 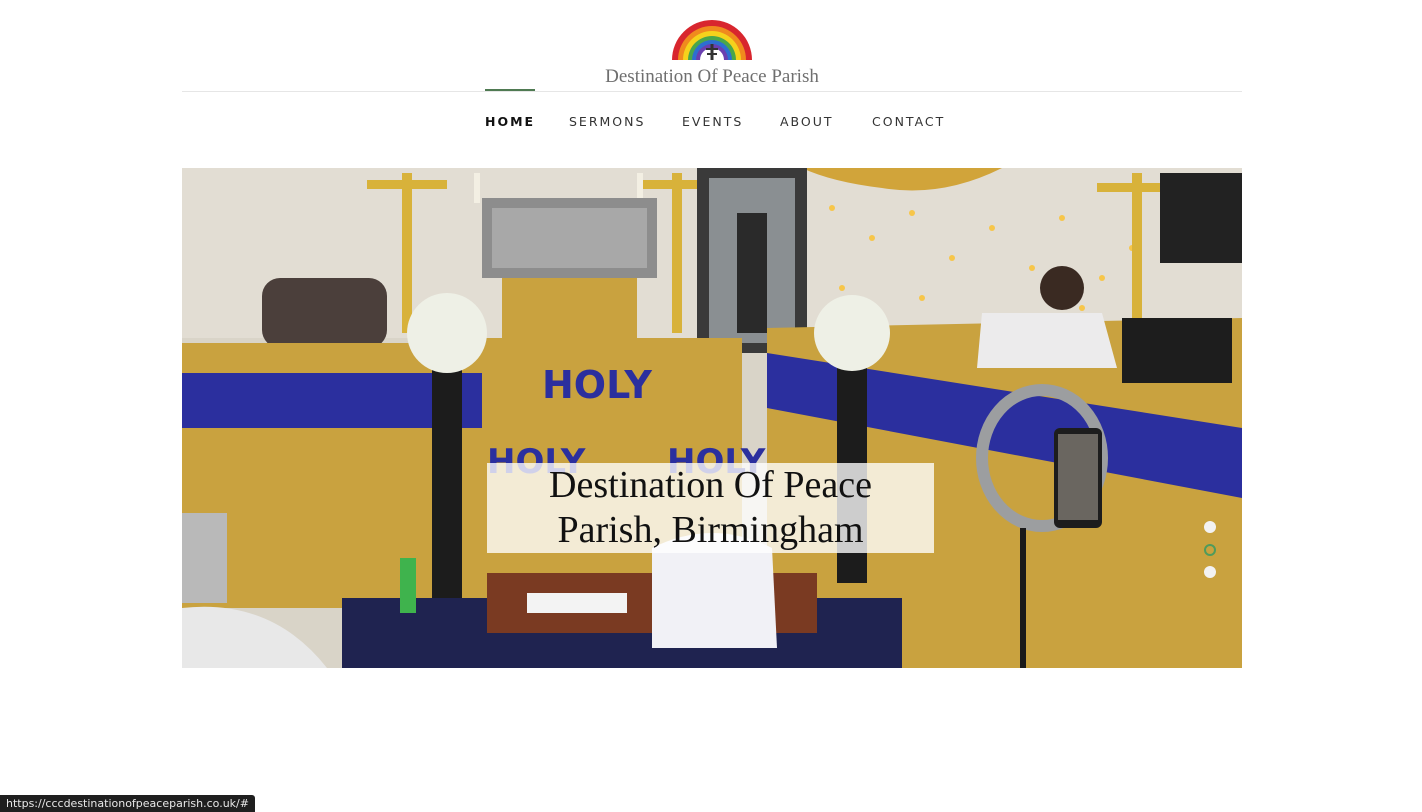 What do you see at coordinates (597, 385) in the screenshot?
I see `altar-cloth-word-1: HOLY` at bounding box center [597, 385].